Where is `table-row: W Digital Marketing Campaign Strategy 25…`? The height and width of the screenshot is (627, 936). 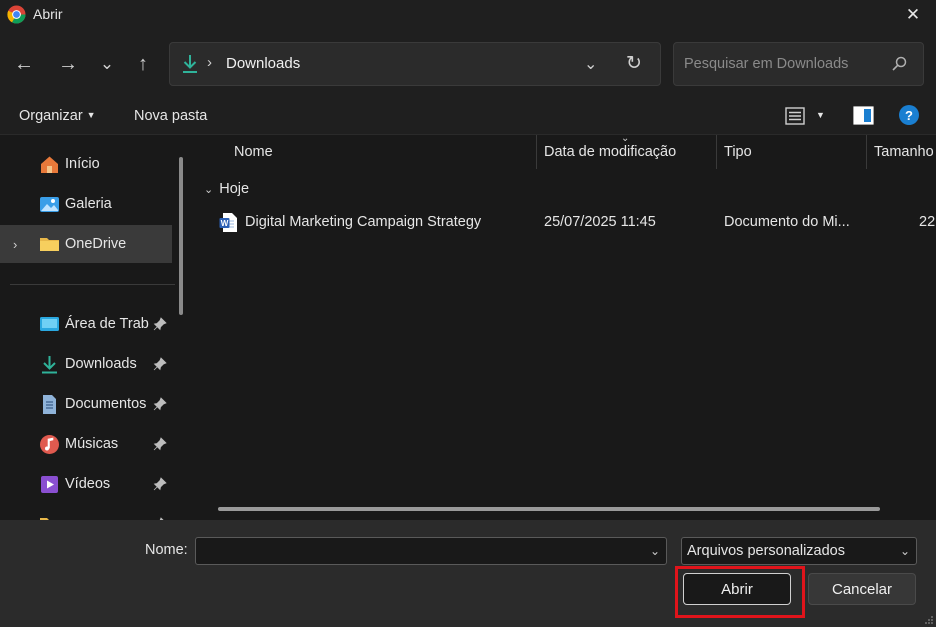
table-row: W Digital Marketing Campaign Strategy 25… is located at coordinates (564, 222).